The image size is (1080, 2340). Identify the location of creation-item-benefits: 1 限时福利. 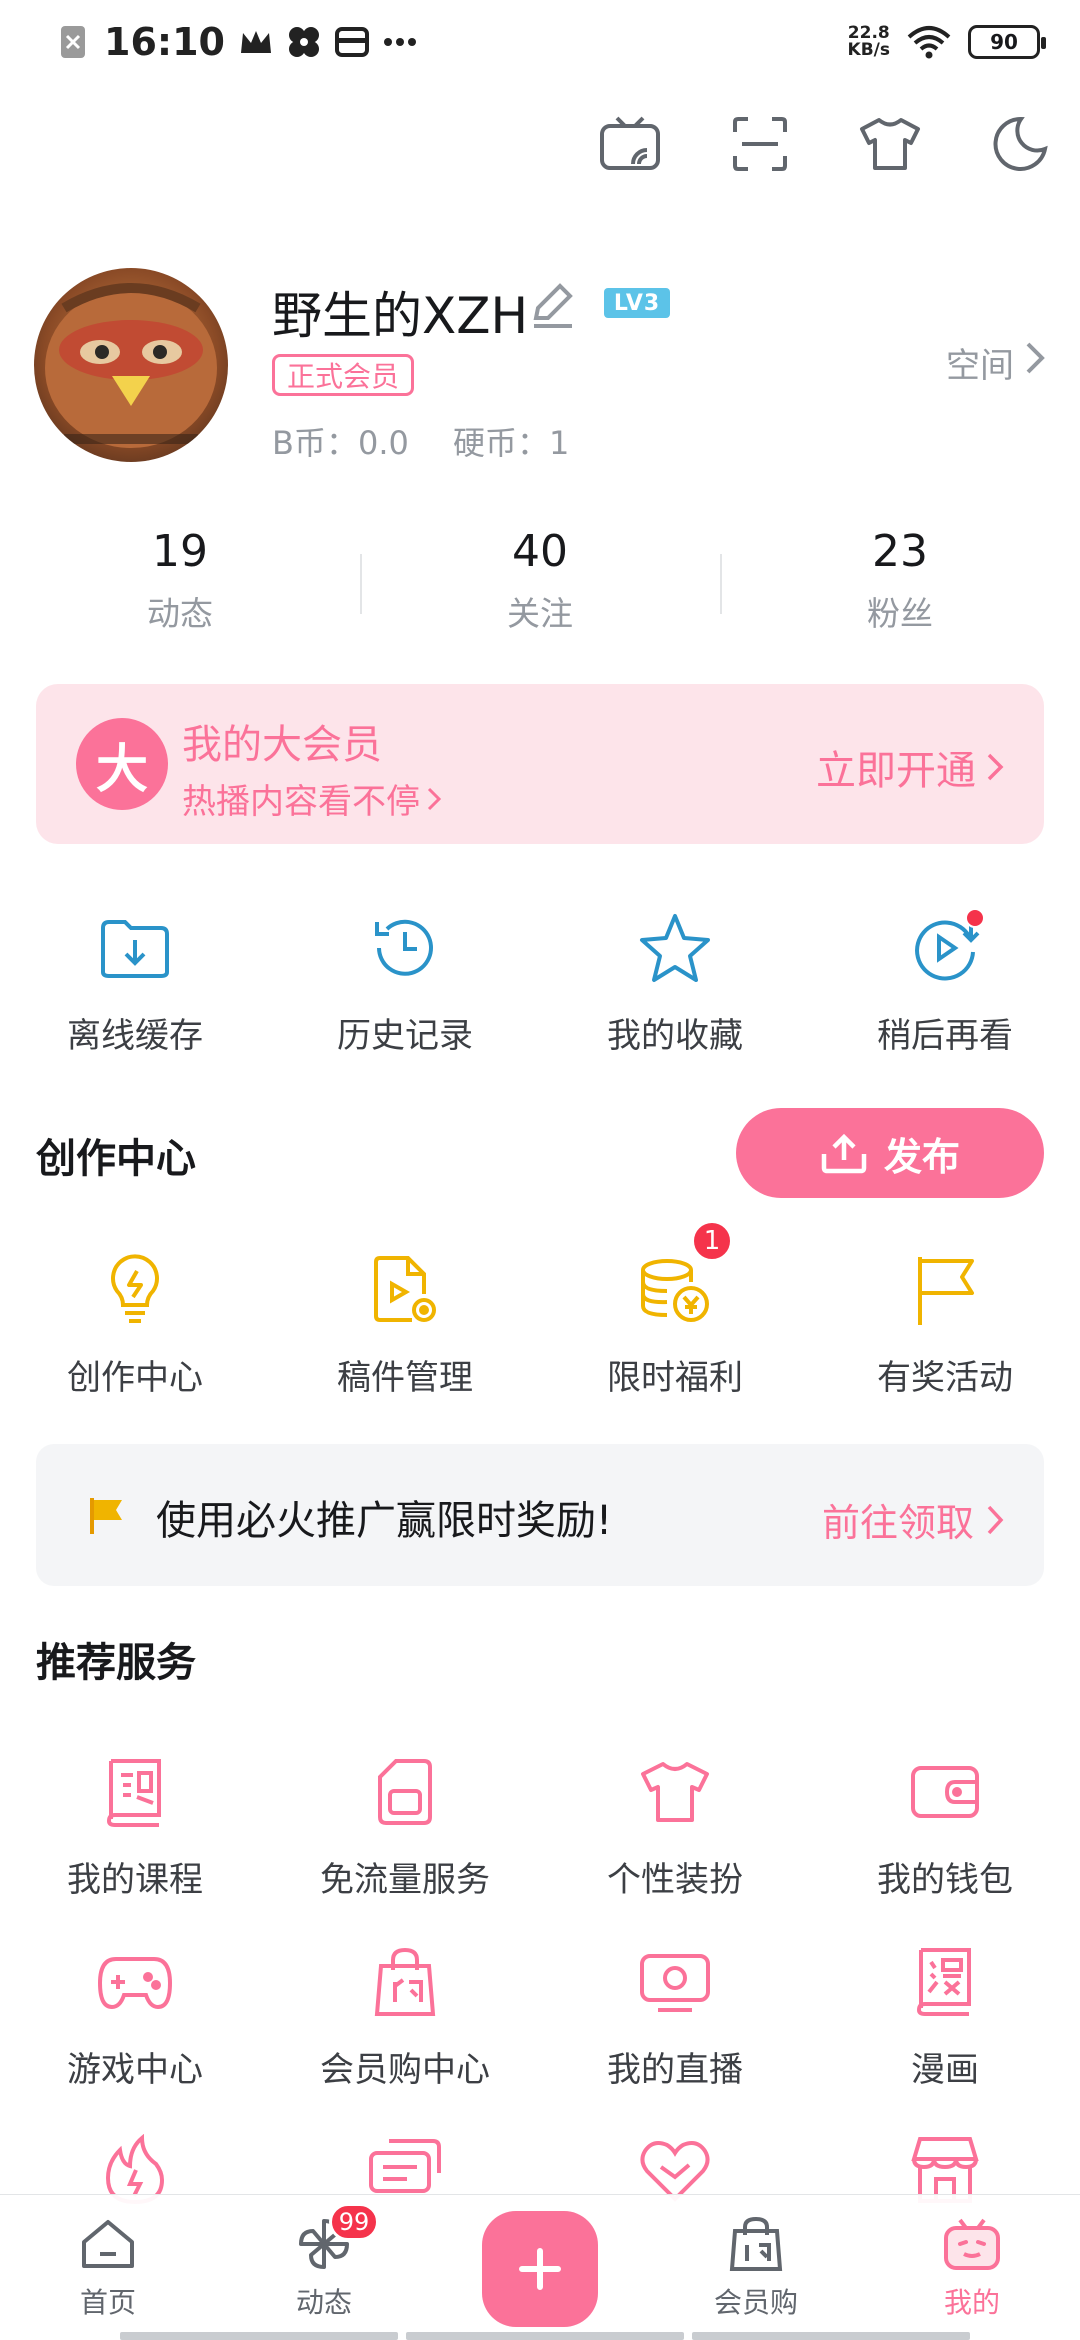
(675, 1309).